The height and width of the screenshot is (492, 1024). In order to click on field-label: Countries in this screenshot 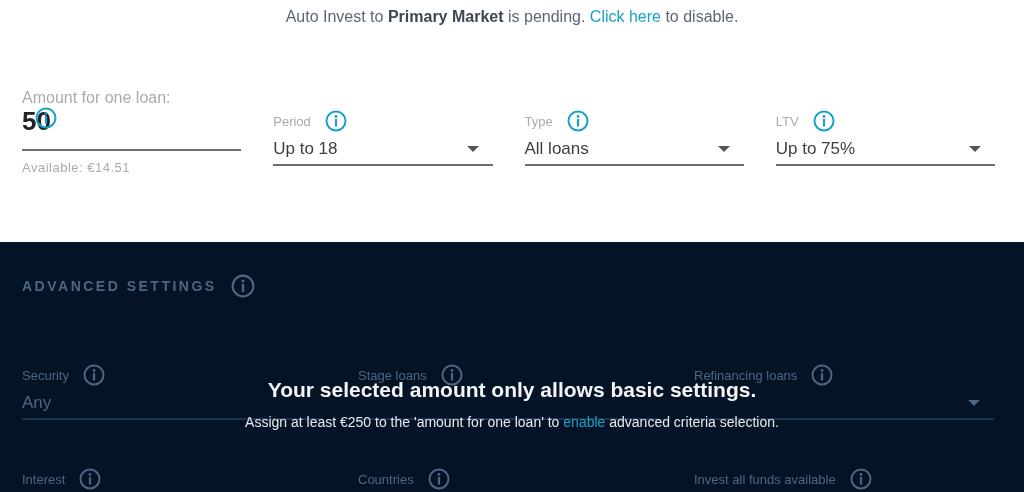, I will do `click(386, 479)`.